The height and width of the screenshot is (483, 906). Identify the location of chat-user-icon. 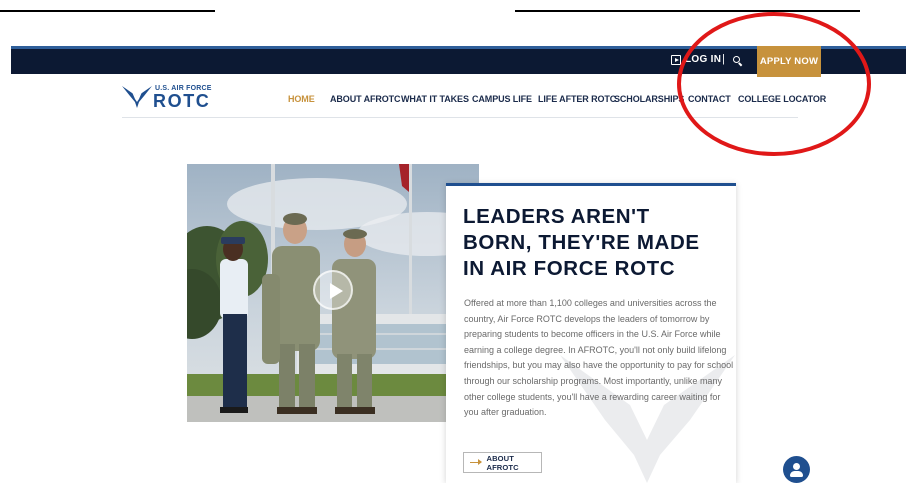
(796, 469).